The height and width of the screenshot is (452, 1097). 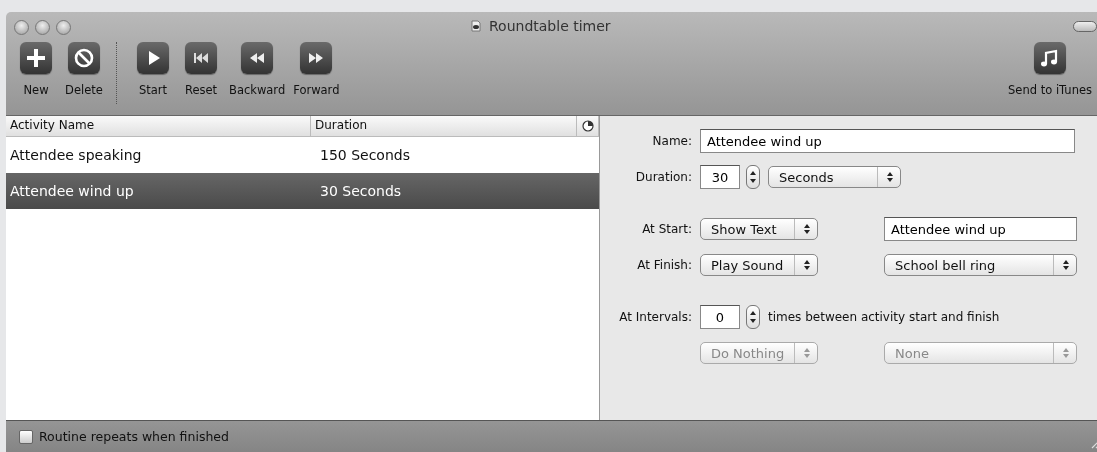 I want to click on popup-button: Show Text, so click(x=759, y=229).